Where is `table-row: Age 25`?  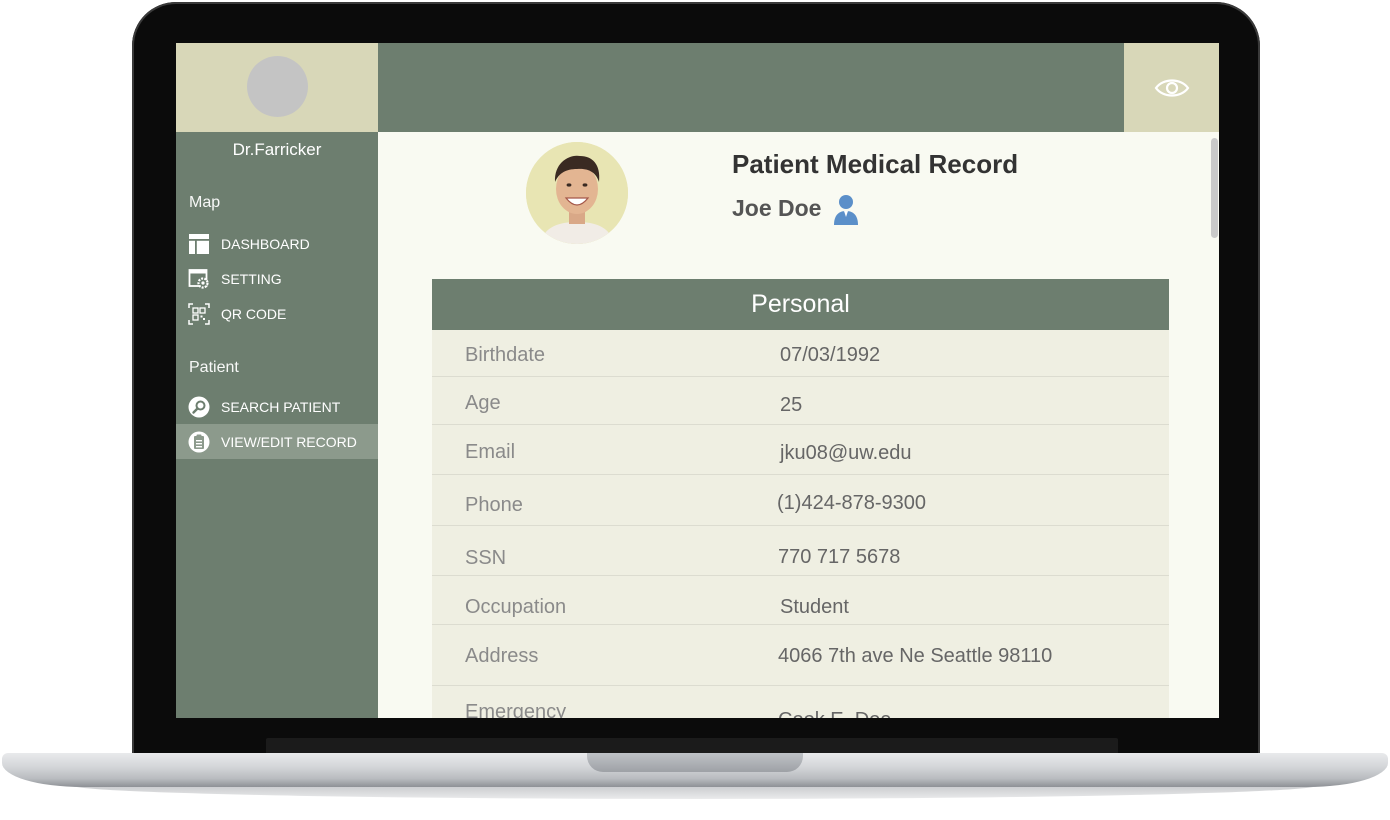 table-row: Age 25 is located at coordinates (800, 401).